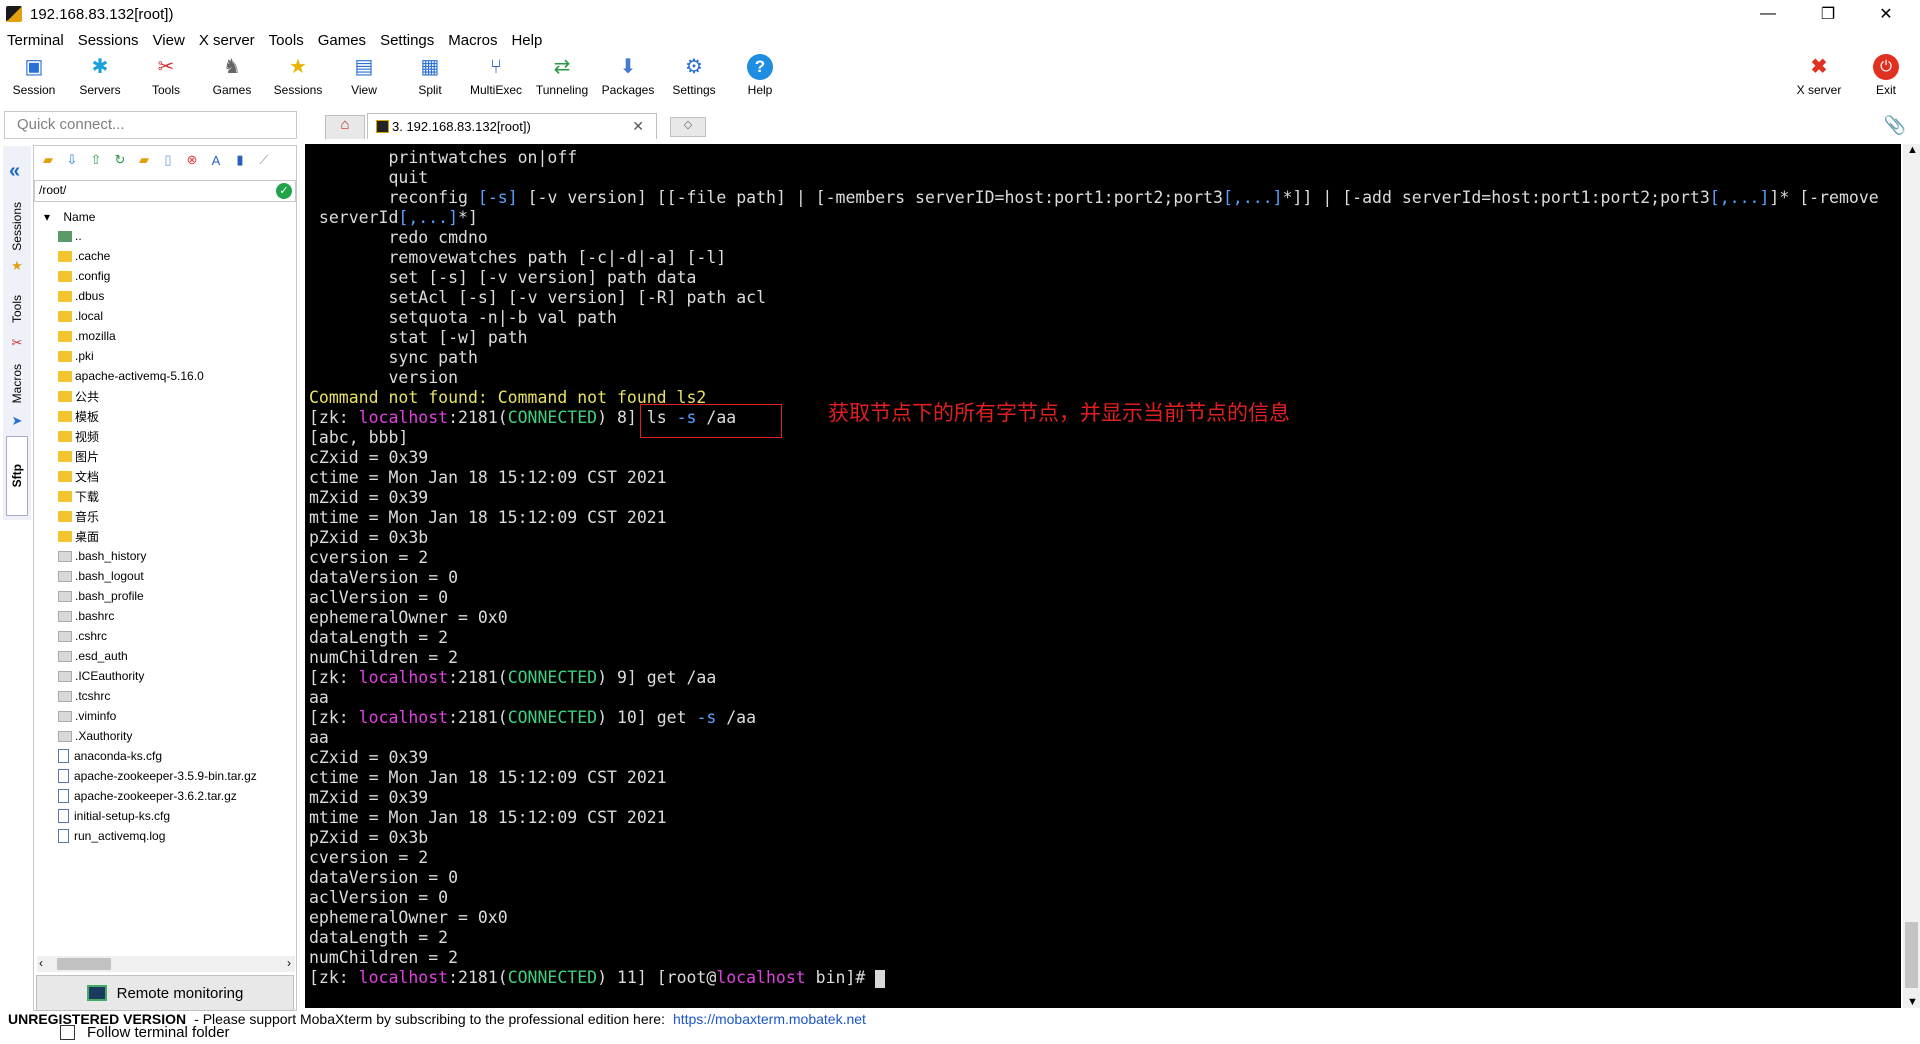 The width and height of the screenshot is (1920, 1044). What do you see at coordinates (364, 80) in the screenshot?
I see `view-button: ▤ View` at bounding box center [364, 80].